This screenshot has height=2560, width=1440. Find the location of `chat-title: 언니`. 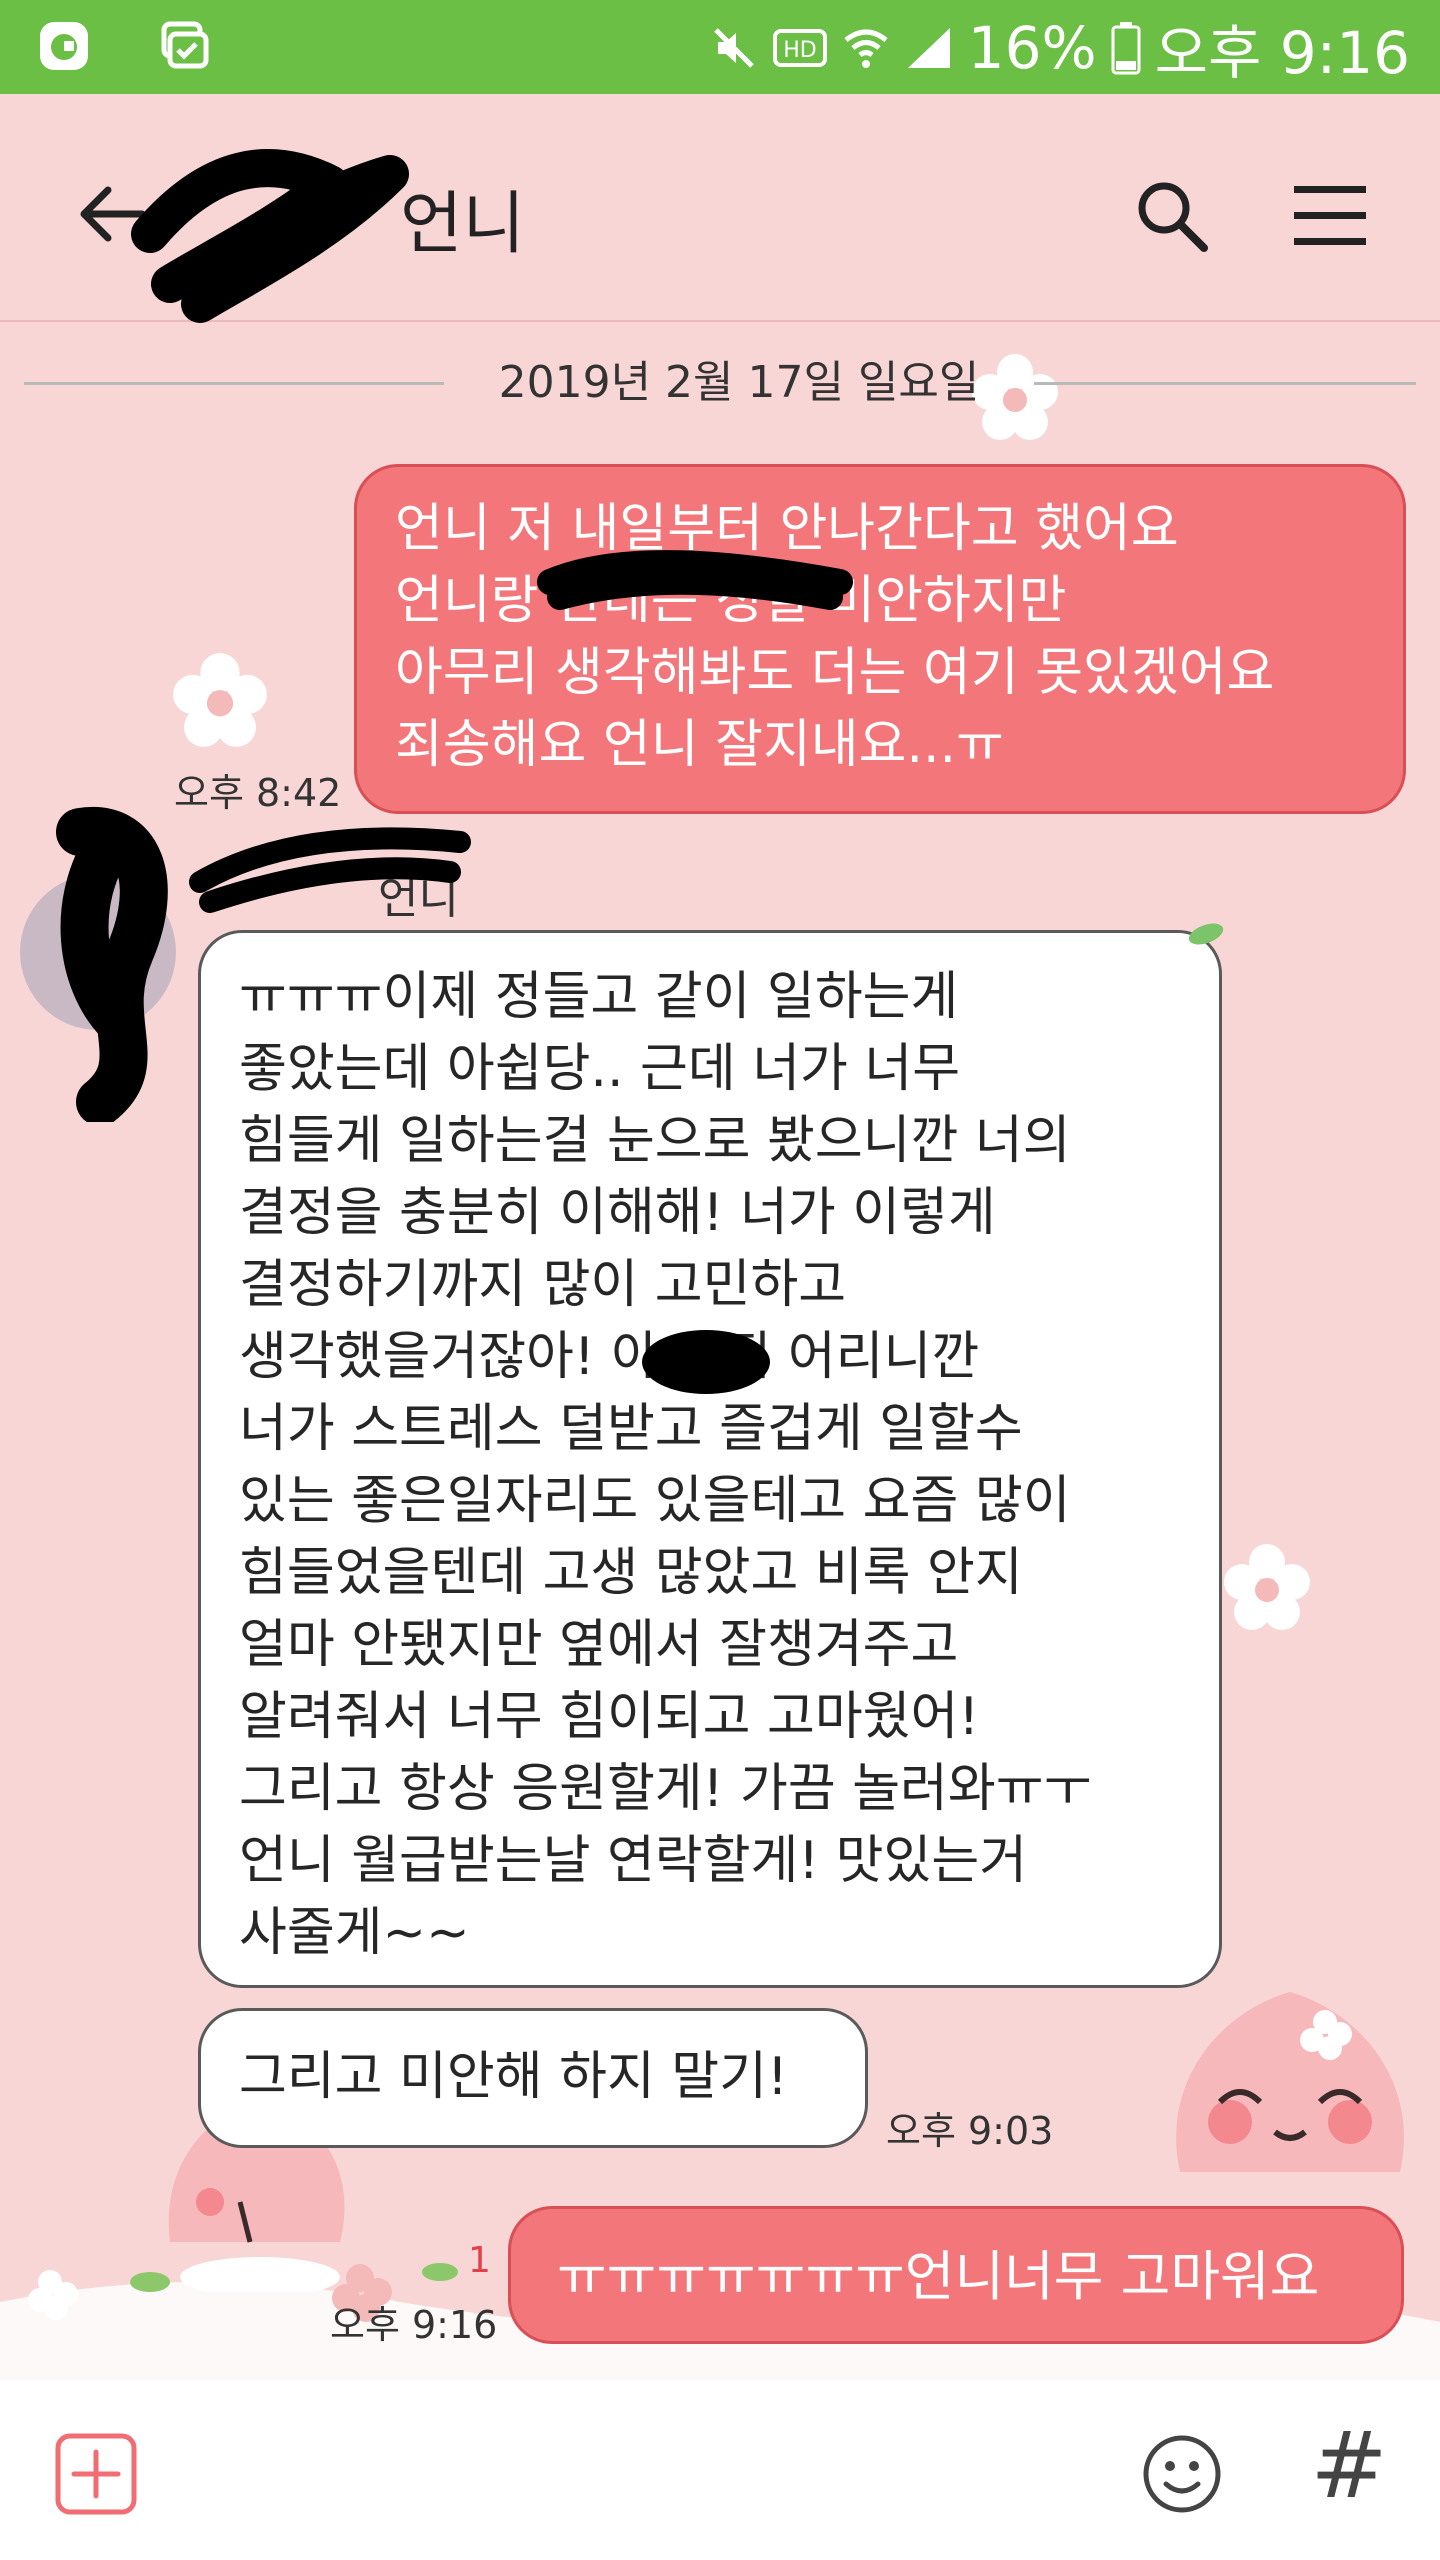

chat-title: 언니 is located at coordinates (463, 224).